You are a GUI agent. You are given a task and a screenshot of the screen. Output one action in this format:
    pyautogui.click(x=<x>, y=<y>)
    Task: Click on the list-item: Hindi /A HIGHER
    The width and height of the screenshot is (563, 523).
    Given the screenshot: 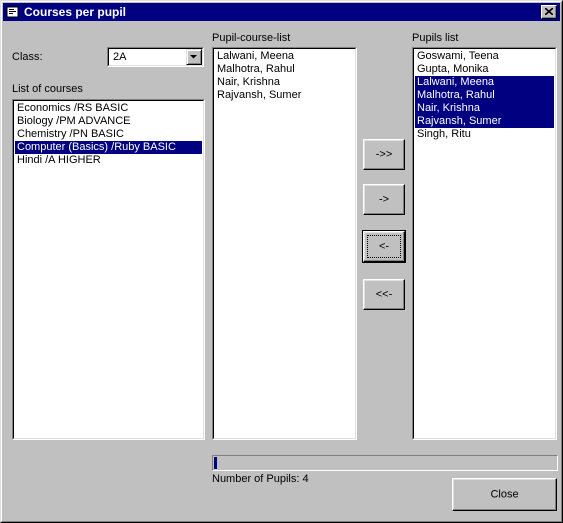 What is the action you would take?
    pyautogui.click(x=108, y=160)
    